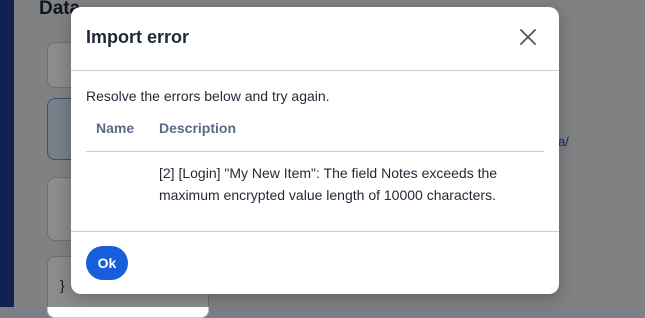 The height and width of the screenshot is (318, 645). I want to click on ok-button: Ok, so click(107, 263).